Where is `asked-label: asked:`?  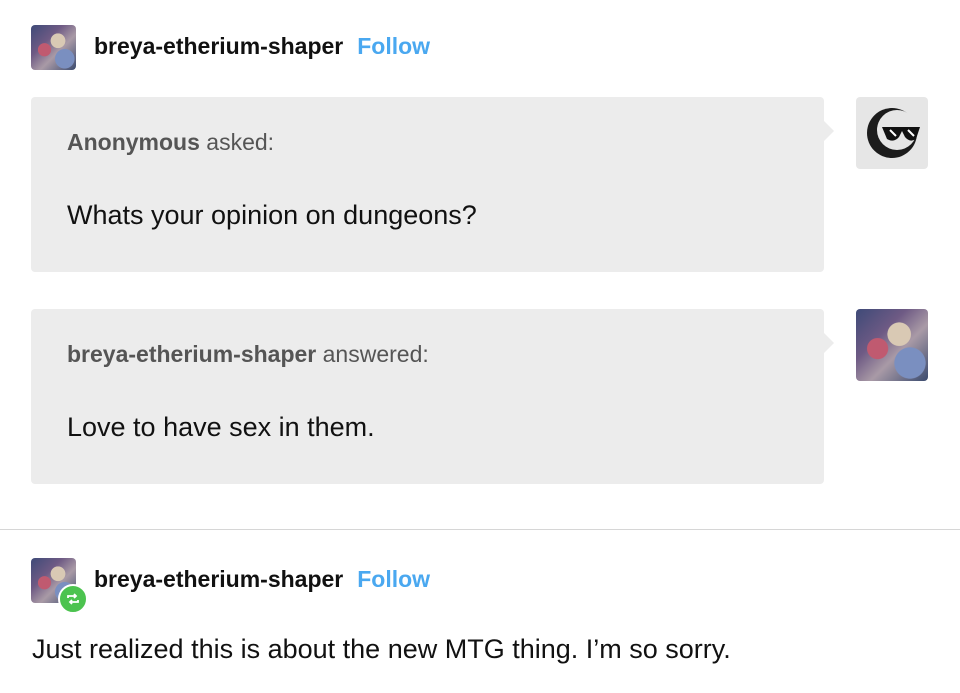
asked-label: asked: is located at coordinates (240, 142).